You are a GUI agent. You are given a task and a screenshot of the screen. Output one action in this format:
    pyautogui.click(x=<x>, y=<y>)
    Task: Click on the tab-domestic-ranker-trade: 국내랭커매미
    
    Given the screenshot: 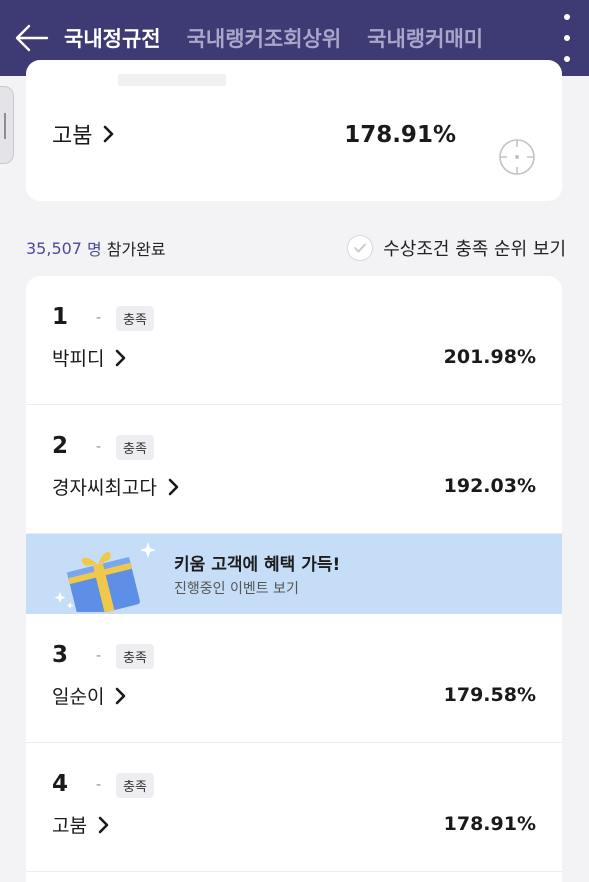 What is the action you would take?
    pyautogui.click(x=425, y=38)
    